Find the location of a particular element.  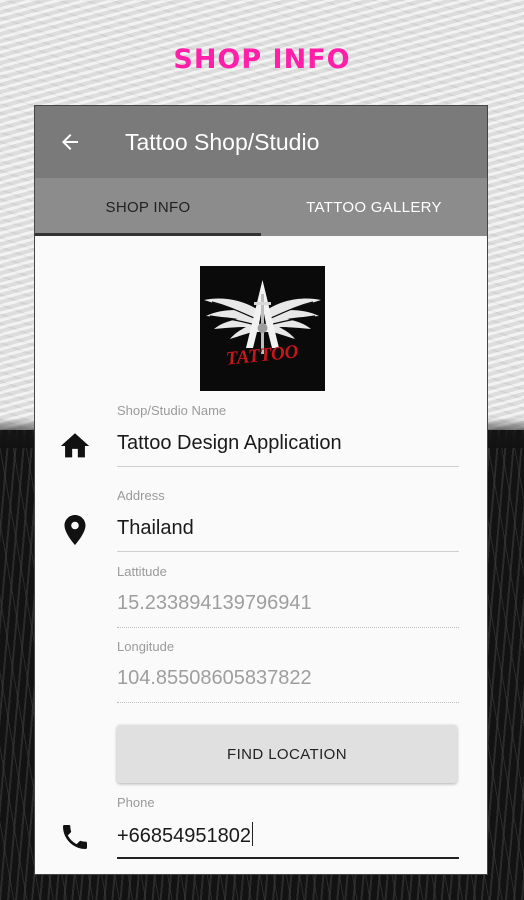

phone-input: +66854951802 is located at coordinates (185, 835).